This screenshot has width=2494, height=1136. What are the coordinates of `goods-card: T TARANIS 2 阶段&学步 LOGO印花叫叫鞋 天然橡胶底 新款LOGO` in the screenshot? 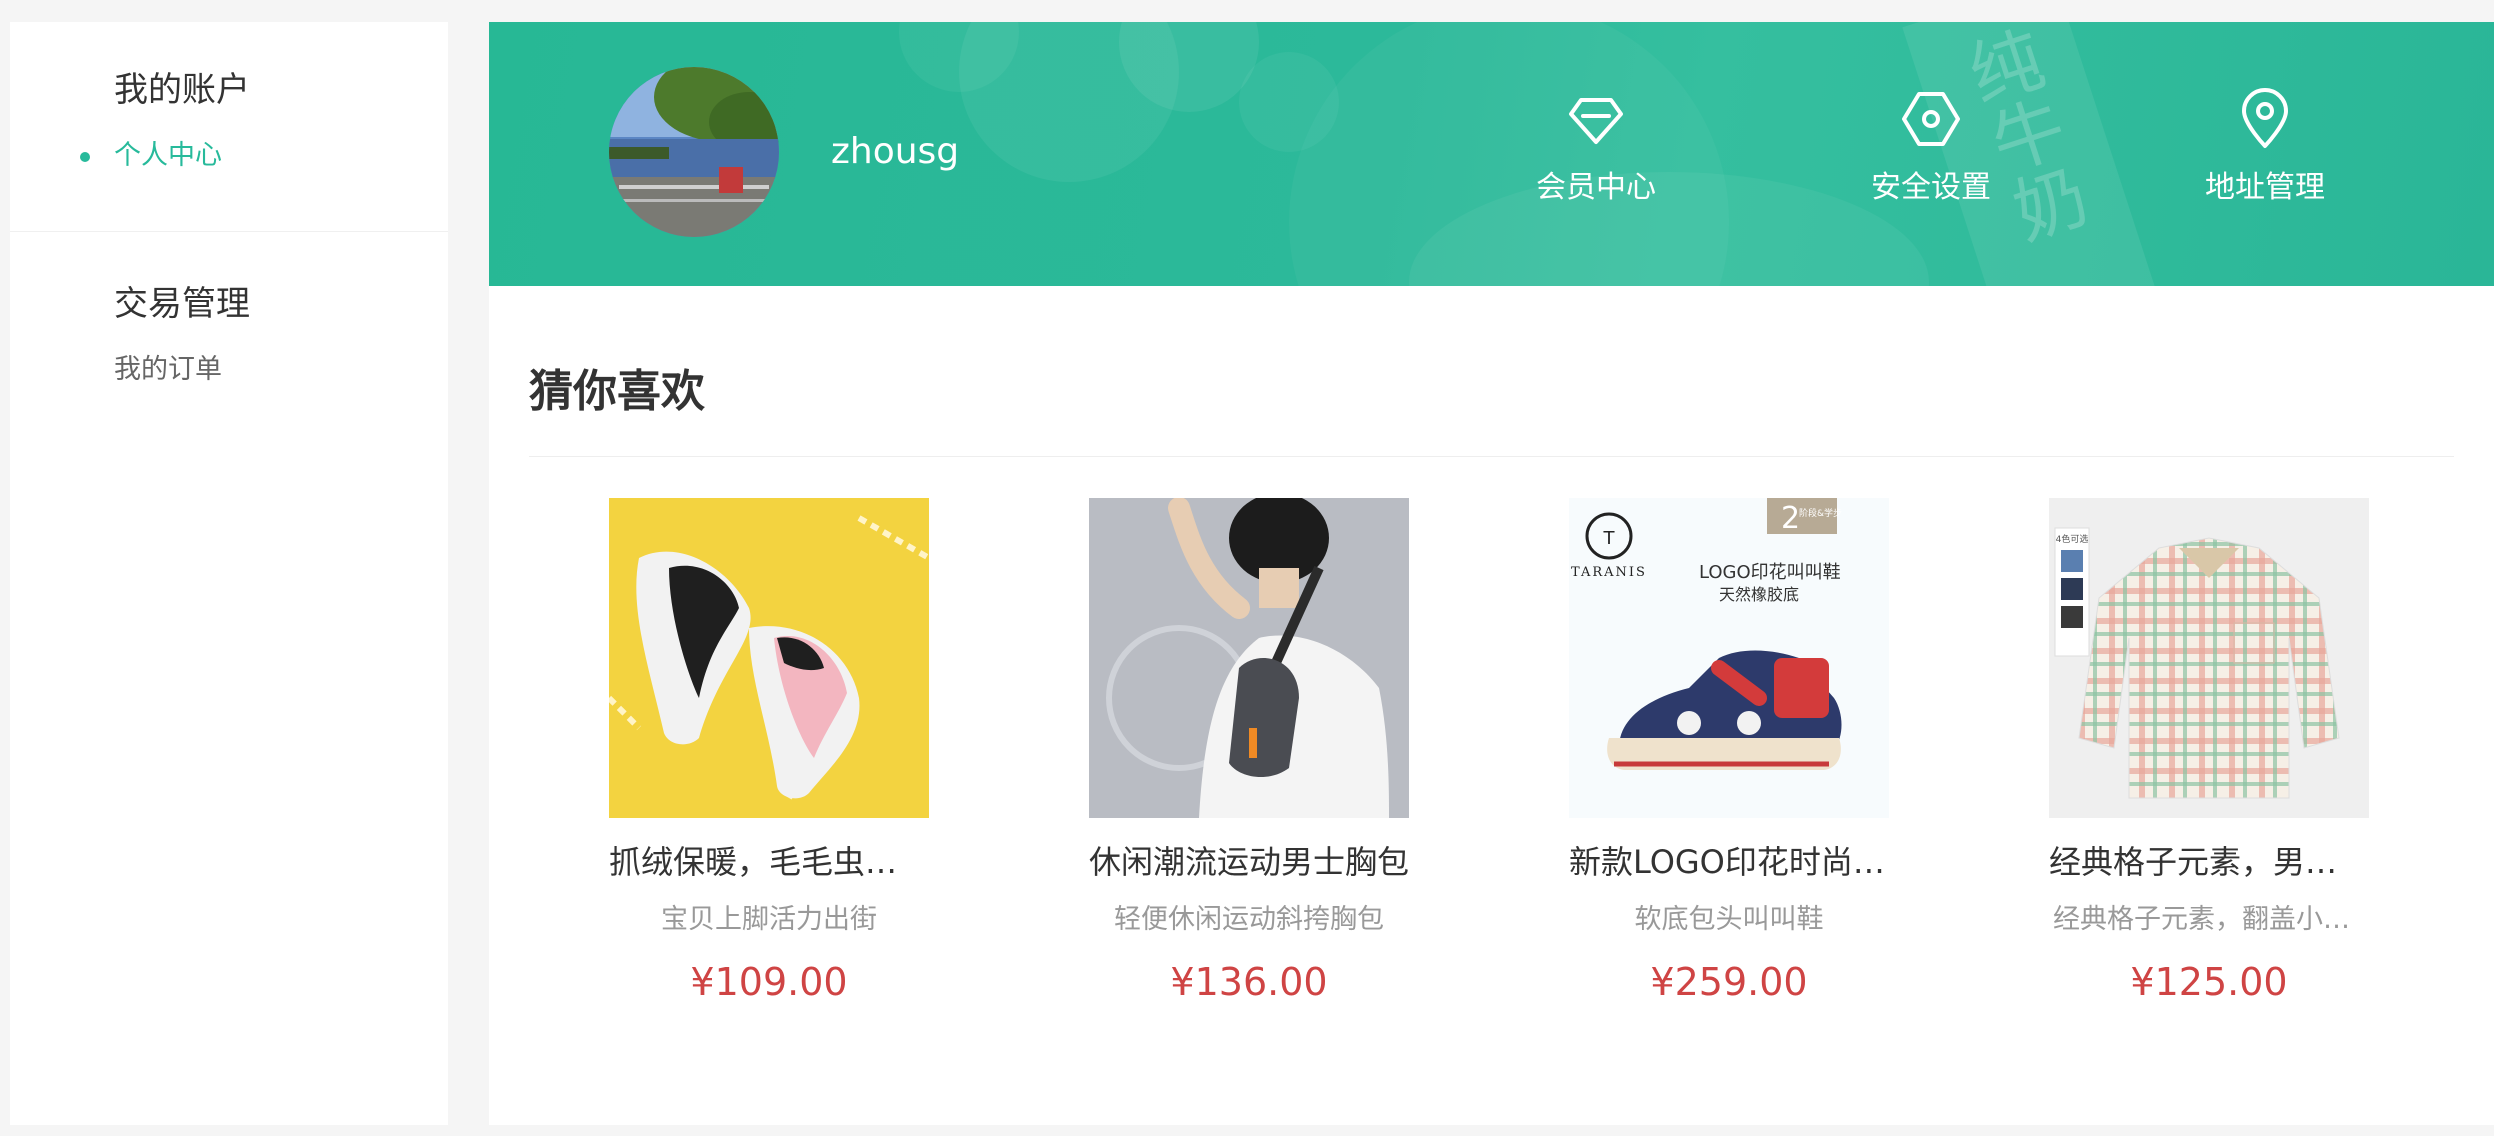 It's located at (1729, 753).